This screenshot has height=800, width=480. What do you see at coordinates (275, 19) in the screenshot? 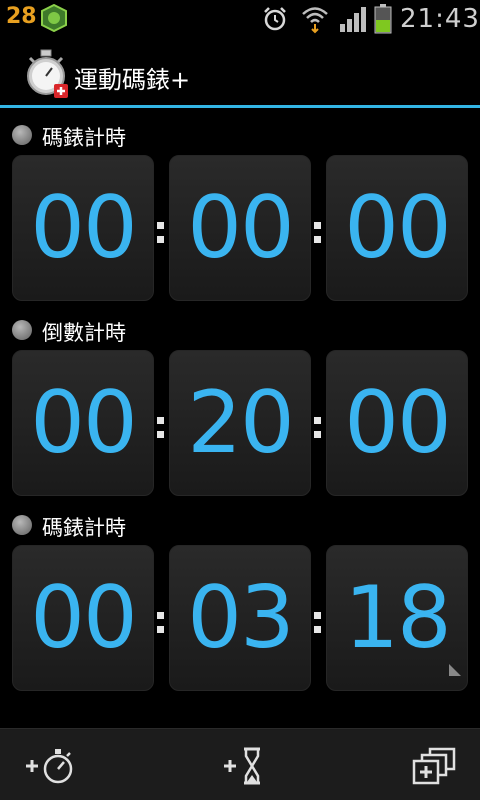
I see `alarm-icon` at bounding box center [275, 19].